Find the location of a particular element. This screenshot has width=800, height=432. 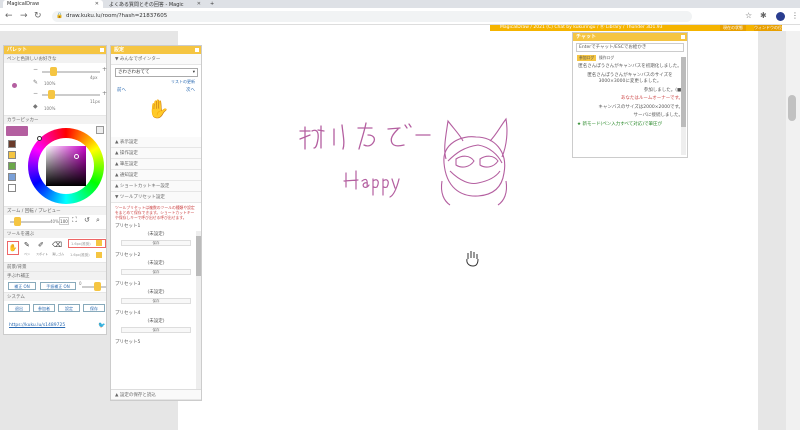

zoom-controls: 40% 100 ⛶ ↺ ⌕ is located at coordinates (55, 222).